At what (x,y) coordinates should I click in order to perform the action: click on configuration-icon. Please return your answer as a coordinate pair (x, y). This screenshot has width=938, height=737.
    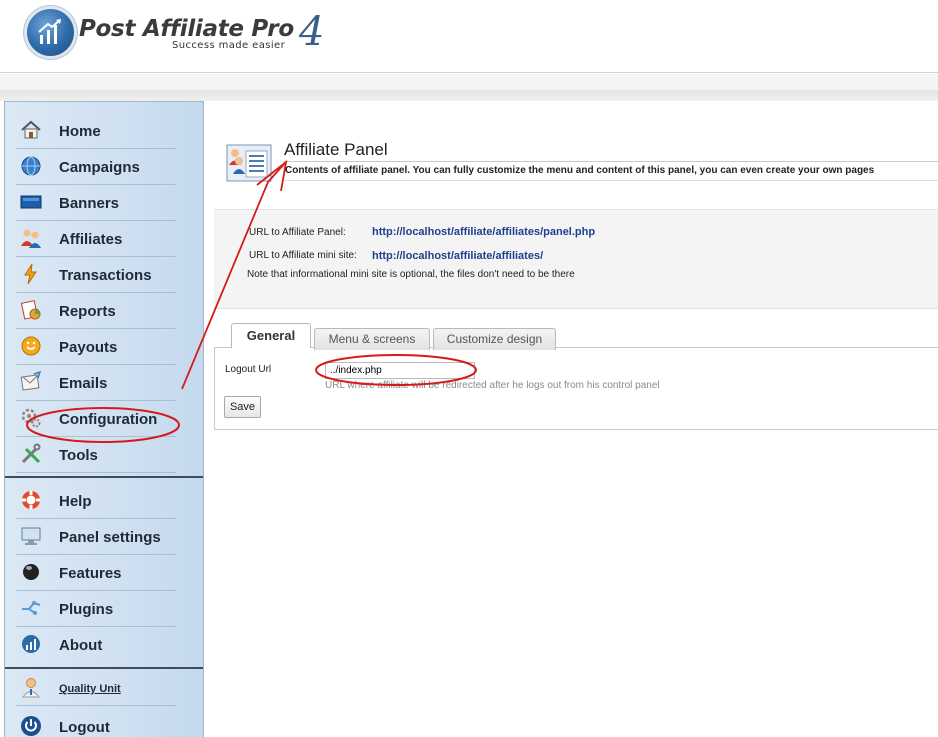
    Looking at the image, I should click on (31, 418).